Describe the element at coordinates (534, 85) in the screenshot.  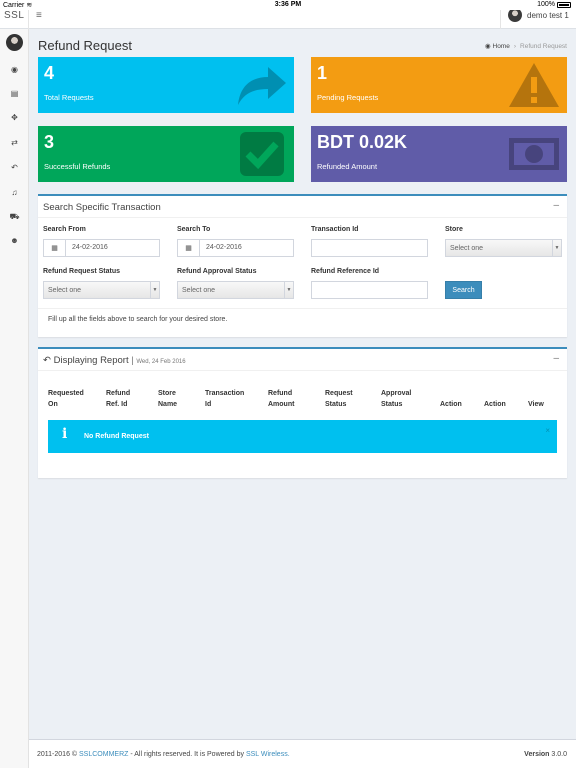
I see `warning-icon` at that location.